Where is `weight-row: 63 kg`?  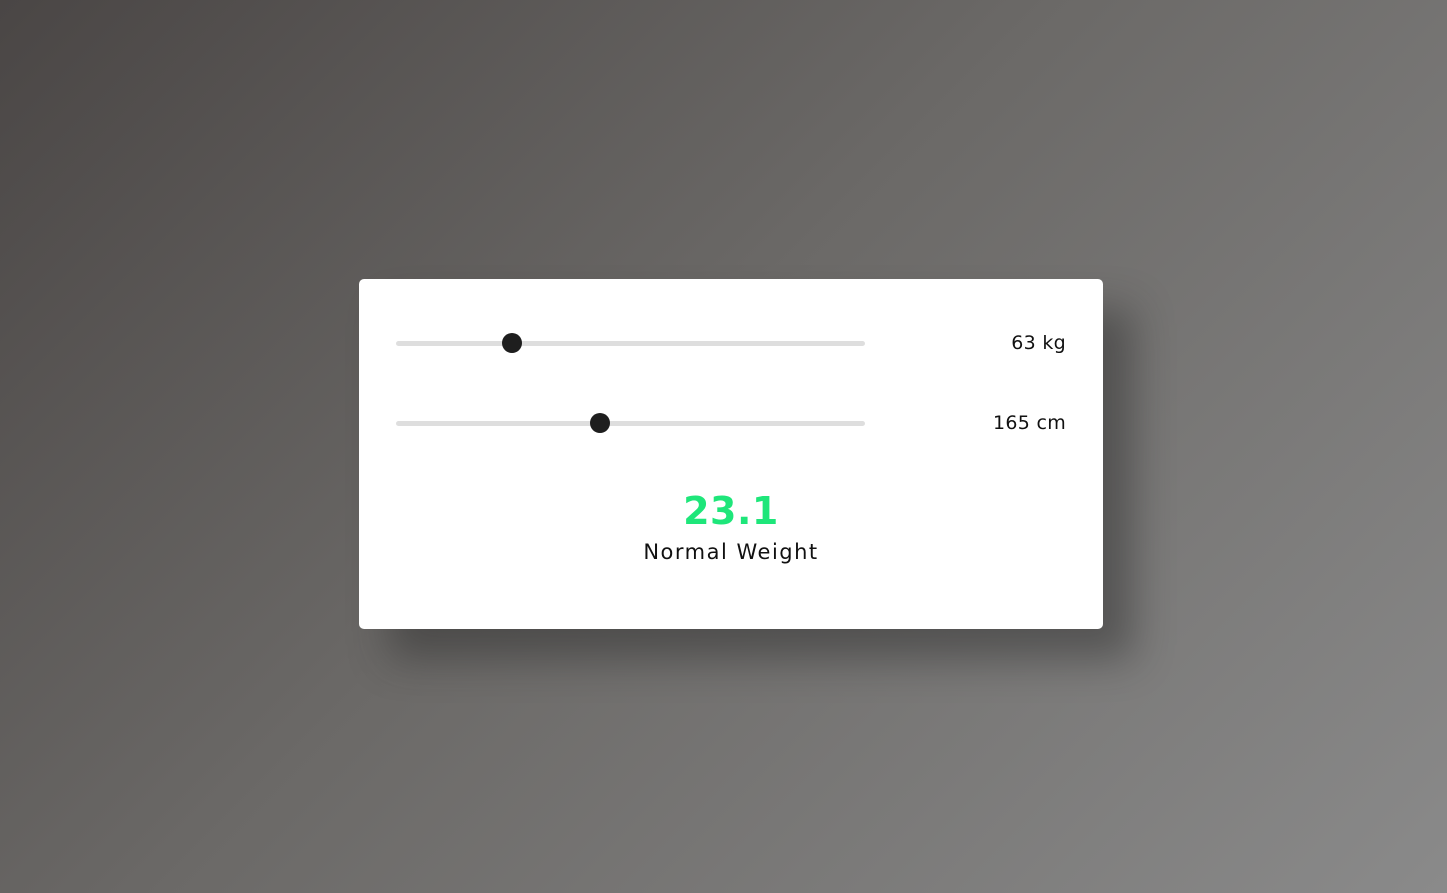
weight-row: 63 kg is located at coordinates (731, 343).